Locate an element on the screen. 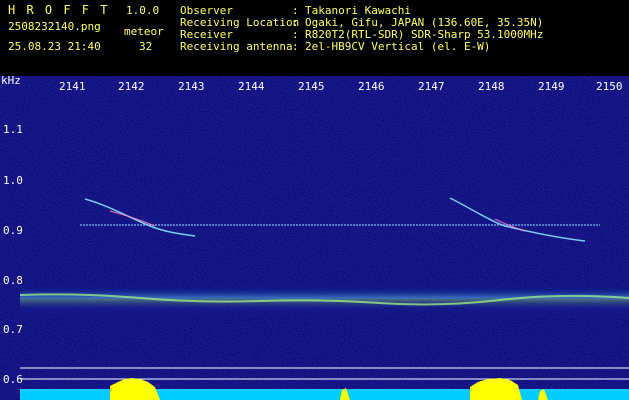  file-name: 2508232140.png is located at coordinates (54, 26).